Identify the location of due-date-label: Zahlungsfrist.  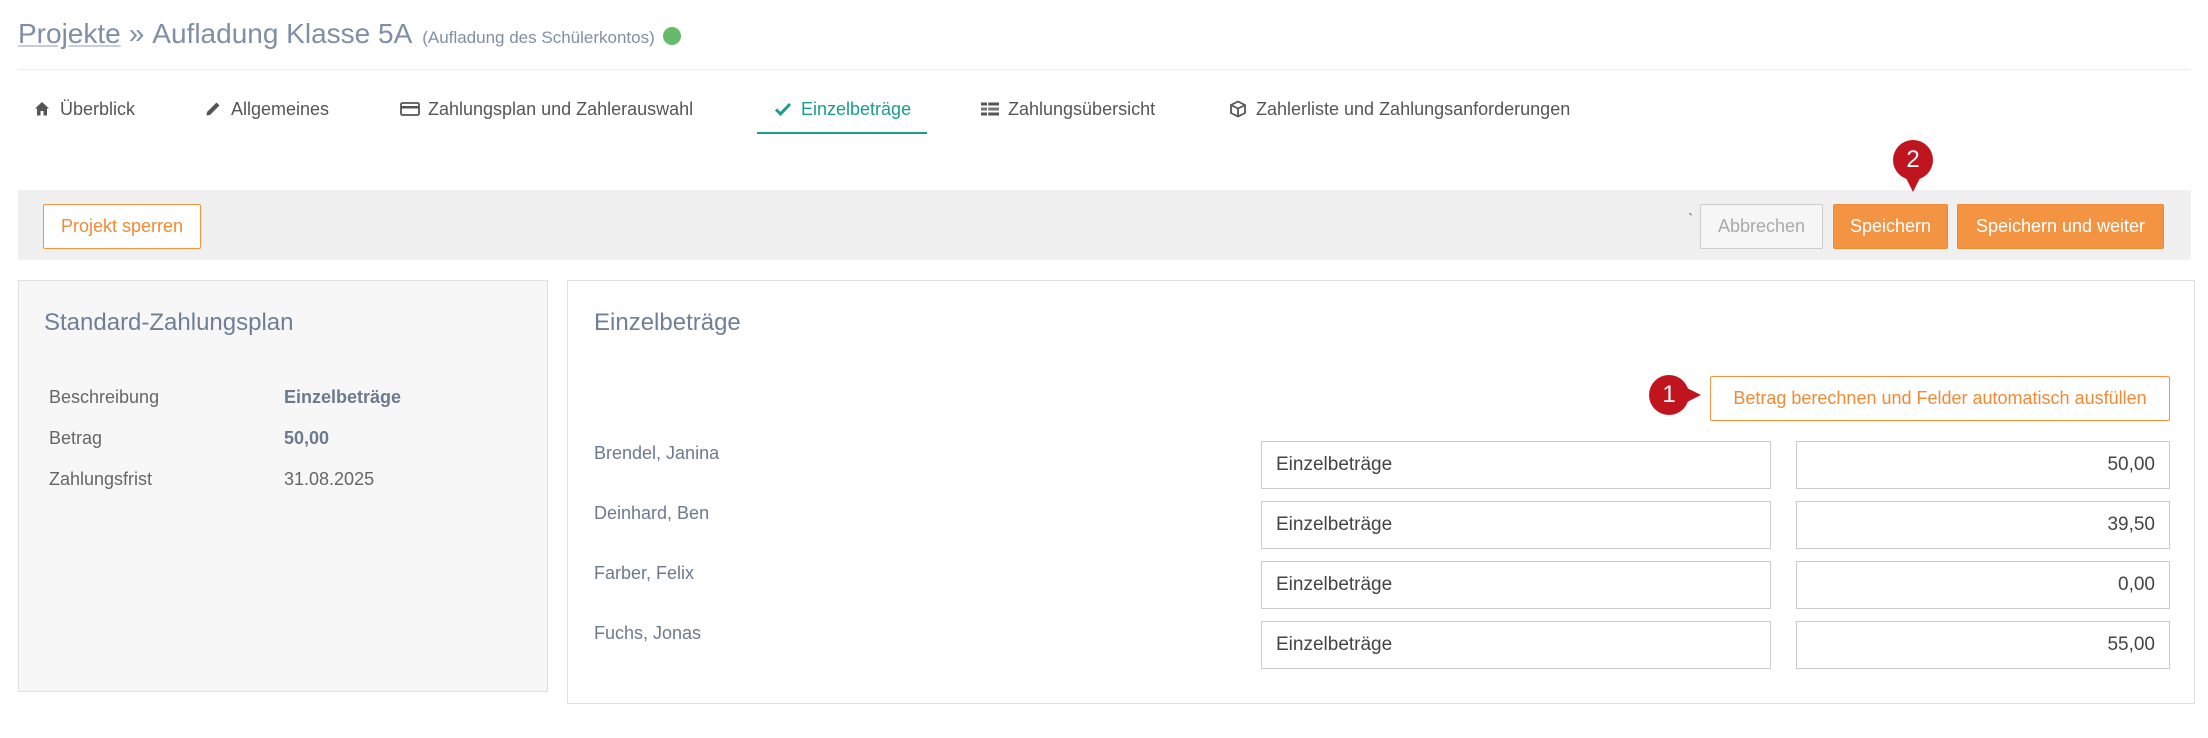
(101, 479).